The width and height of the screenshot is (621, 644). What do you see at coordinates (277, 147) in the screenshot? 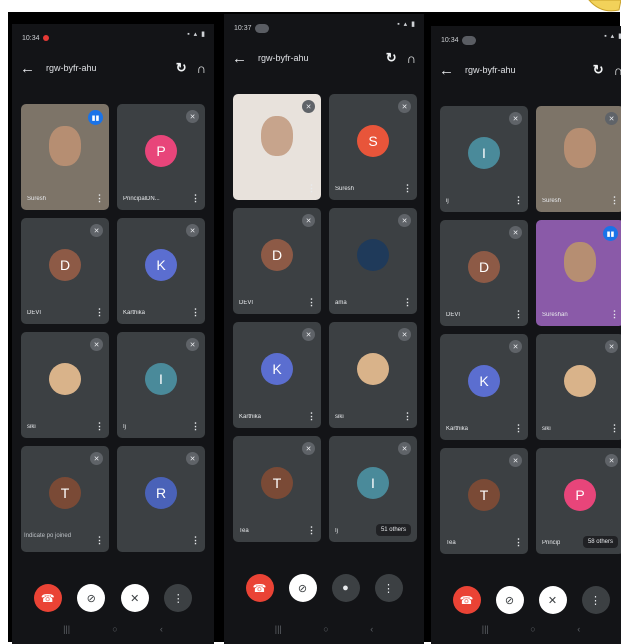
I see `participant-tile: ✕ ⋮` at bounding box center [277, 147].